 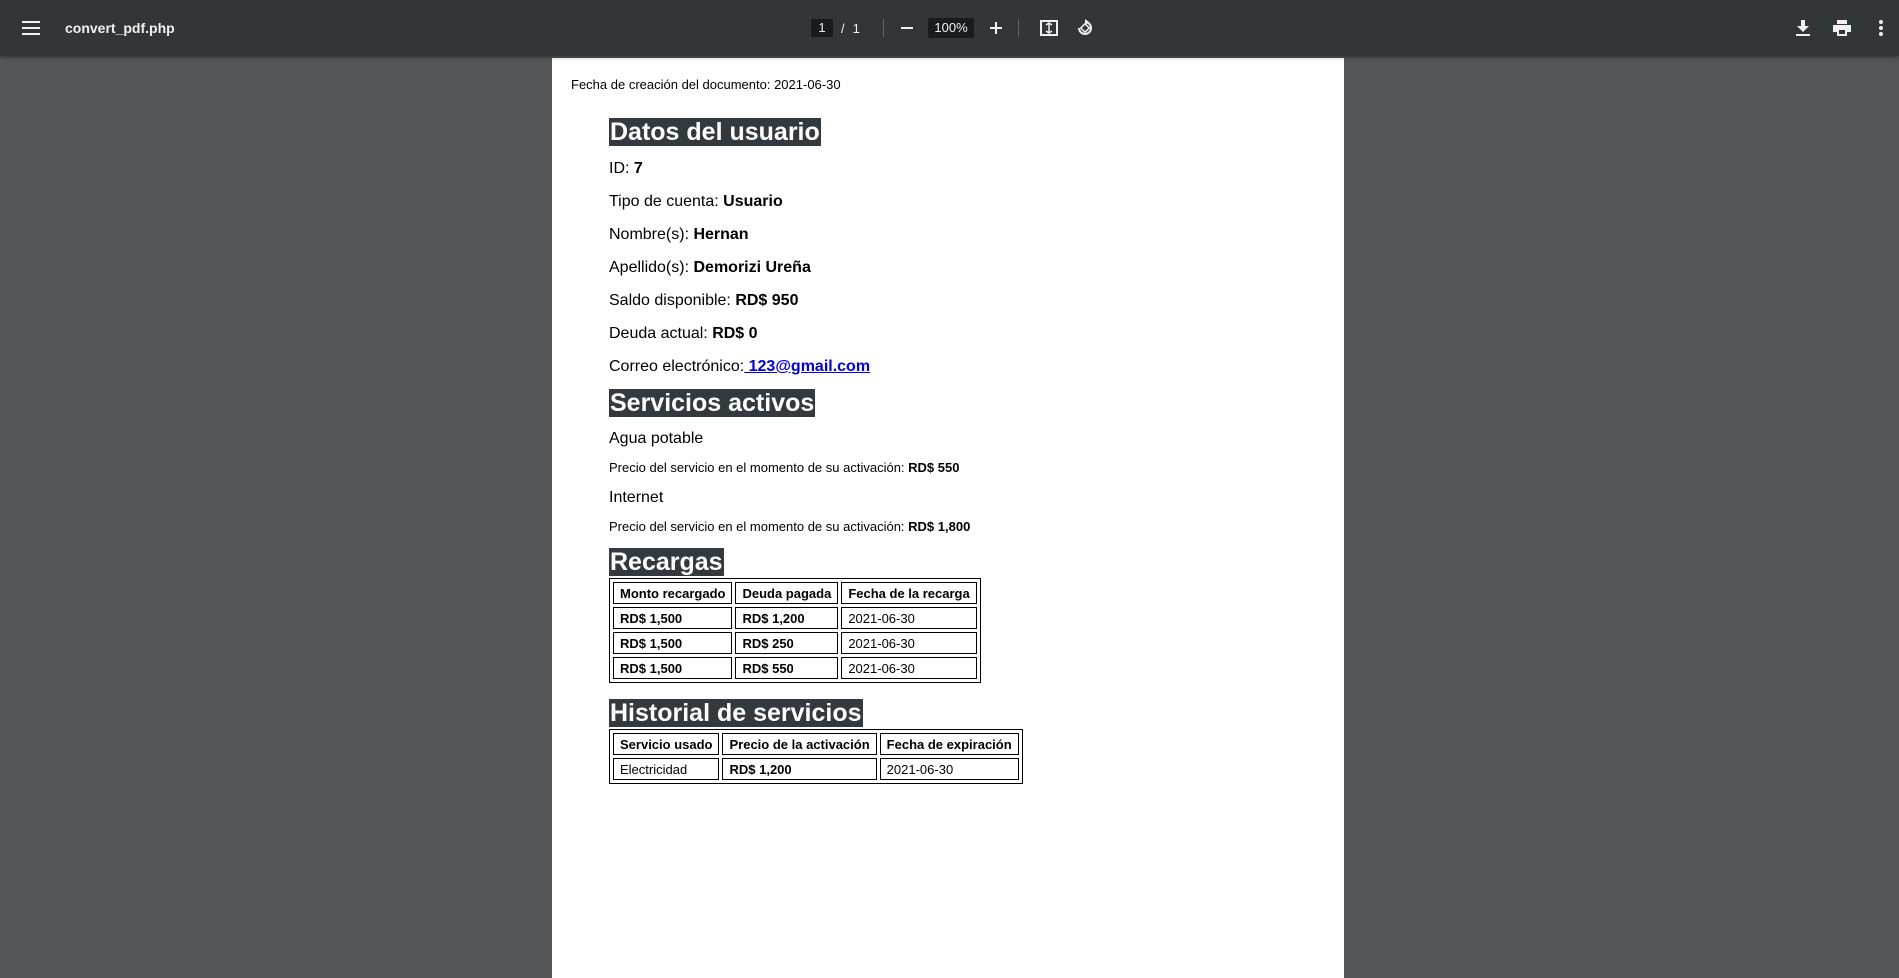 What do you see at coordinates (959, 235) in the screenshot?
I see `user-field: Nombre(s): Hernan` at bounding box center [959, 235].